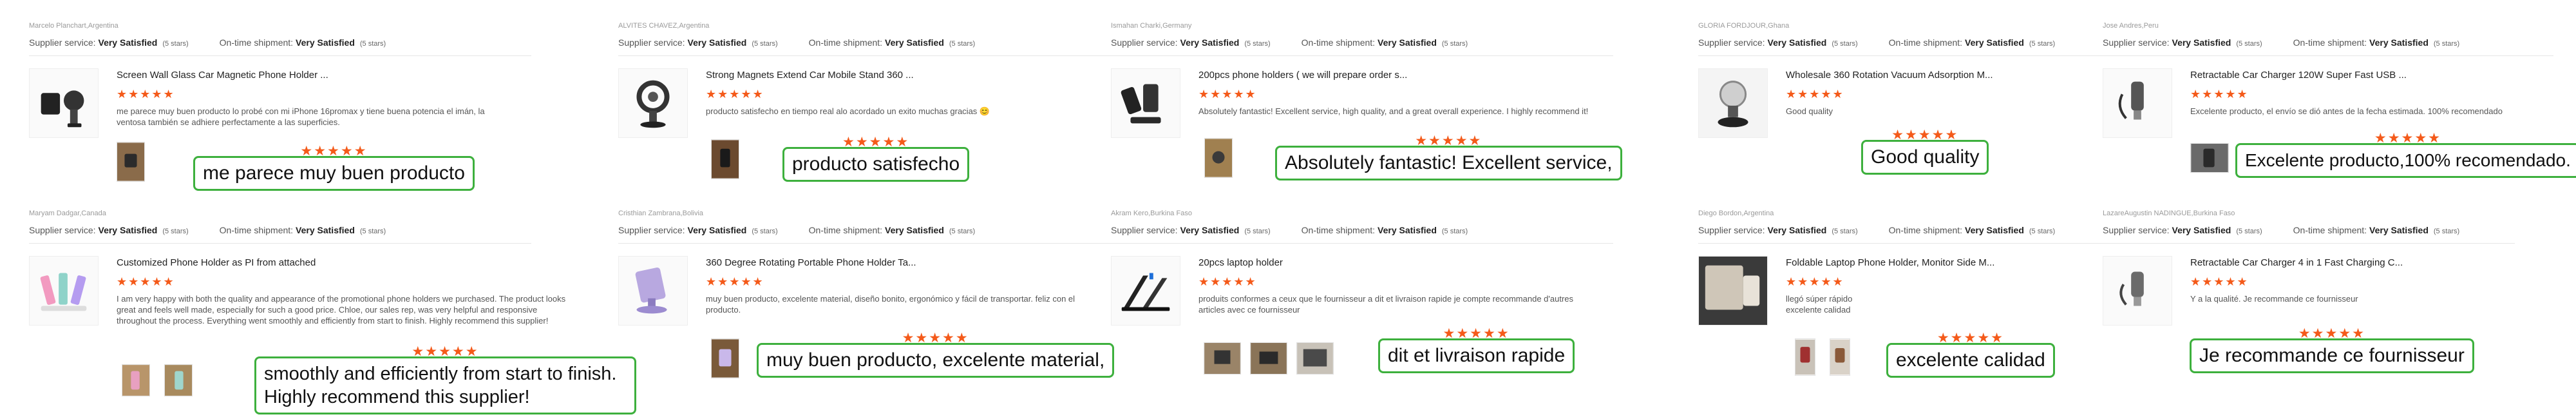 The width and height of the screenshot is (2576, 419). Describe the element at coordinates (1736, 213) in the screenshot. I see `reviewer-name: Diego Bordon,Argentina` at that location.